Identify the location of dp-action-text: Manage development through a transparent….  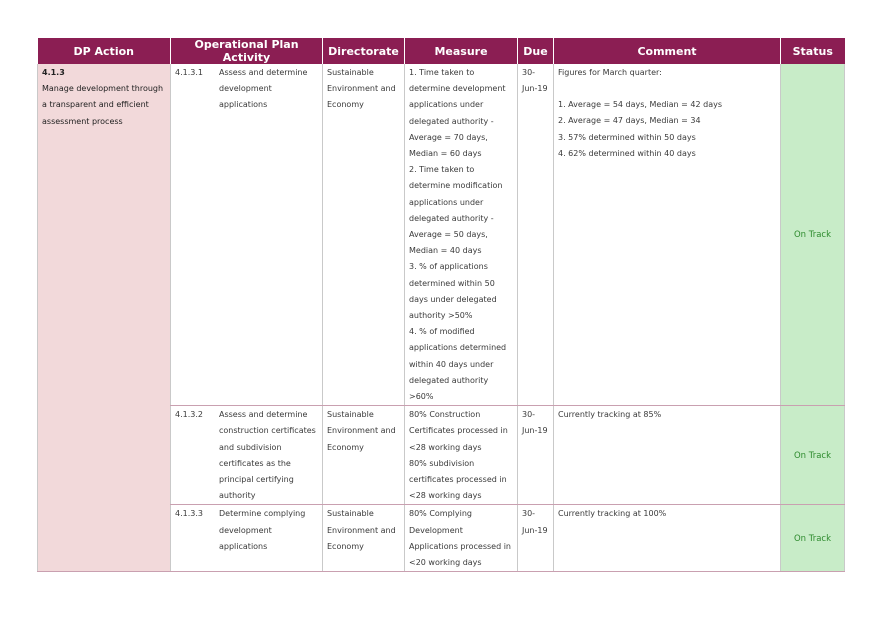
(103, 105).